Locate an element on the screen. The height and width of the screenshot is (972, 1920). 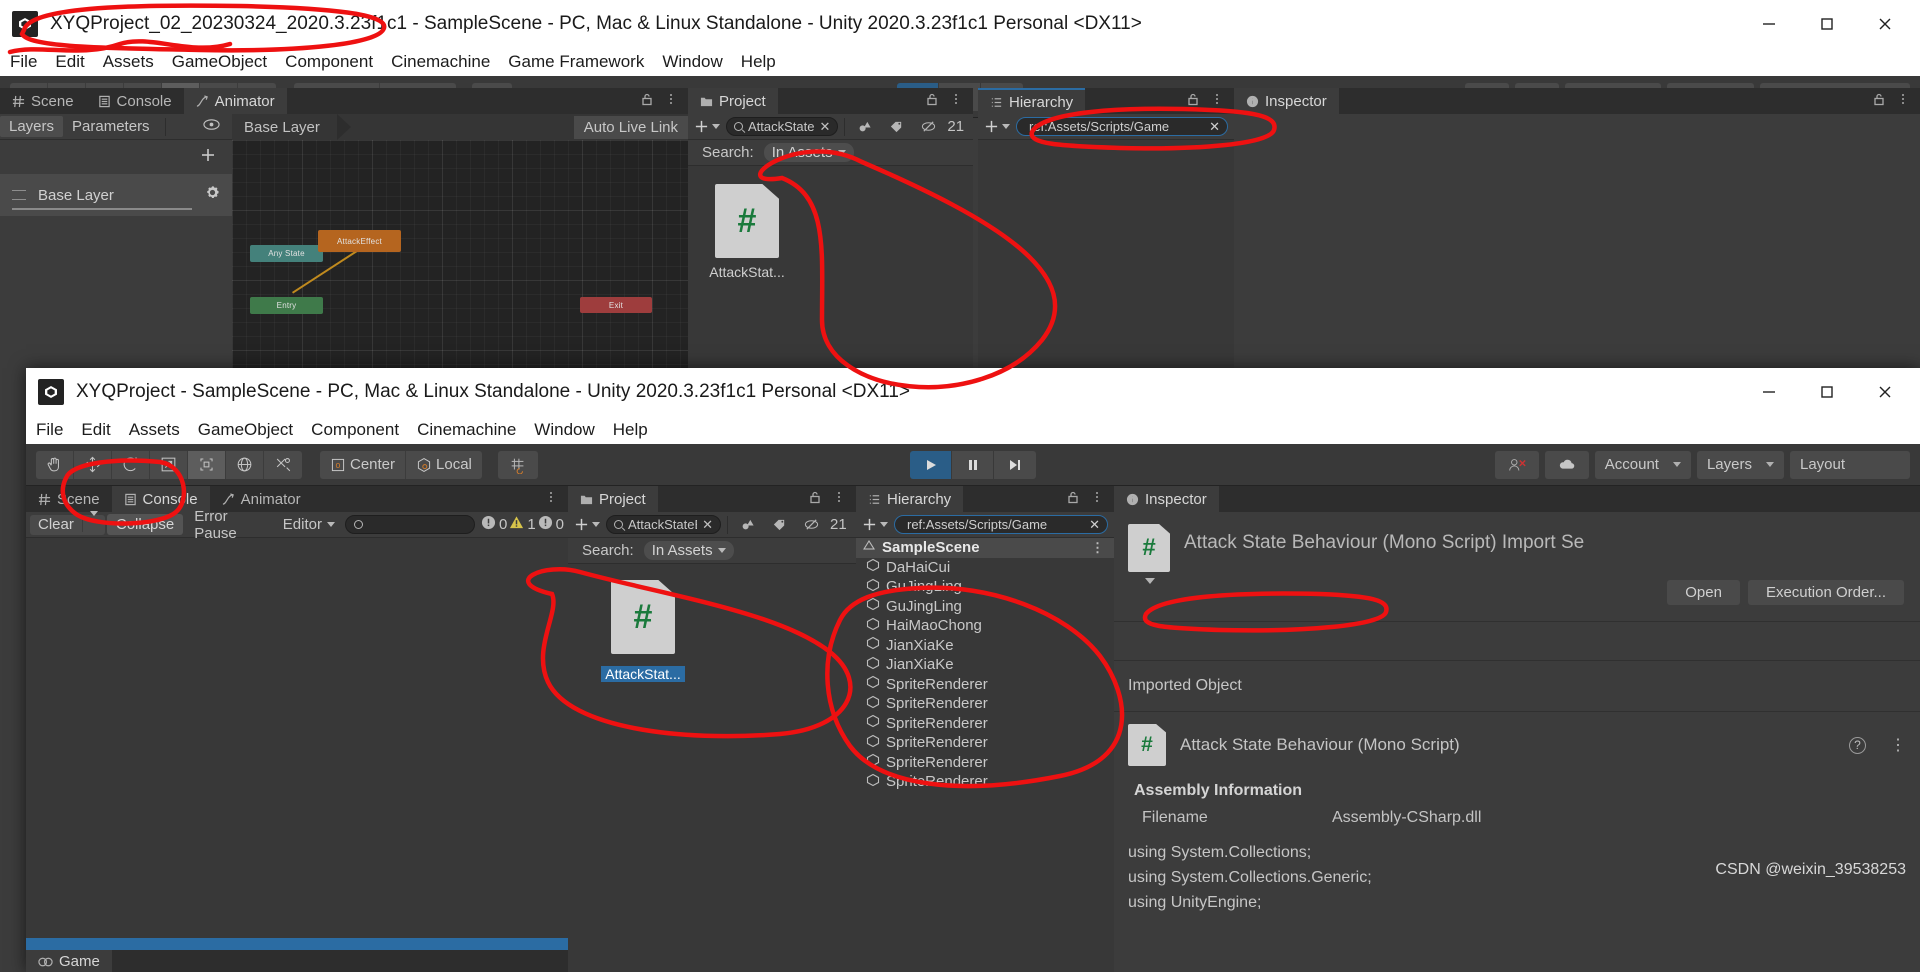
chevron-down-icon is located at coordinates (1150, 581).